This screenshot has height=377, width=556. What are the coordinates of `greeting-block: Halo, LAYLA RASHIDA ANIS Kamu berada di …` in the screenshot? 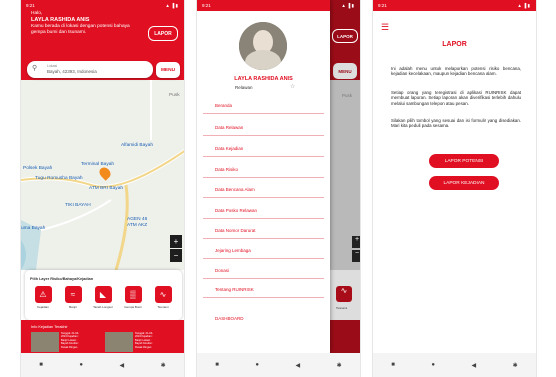 It's located at (86, 23).